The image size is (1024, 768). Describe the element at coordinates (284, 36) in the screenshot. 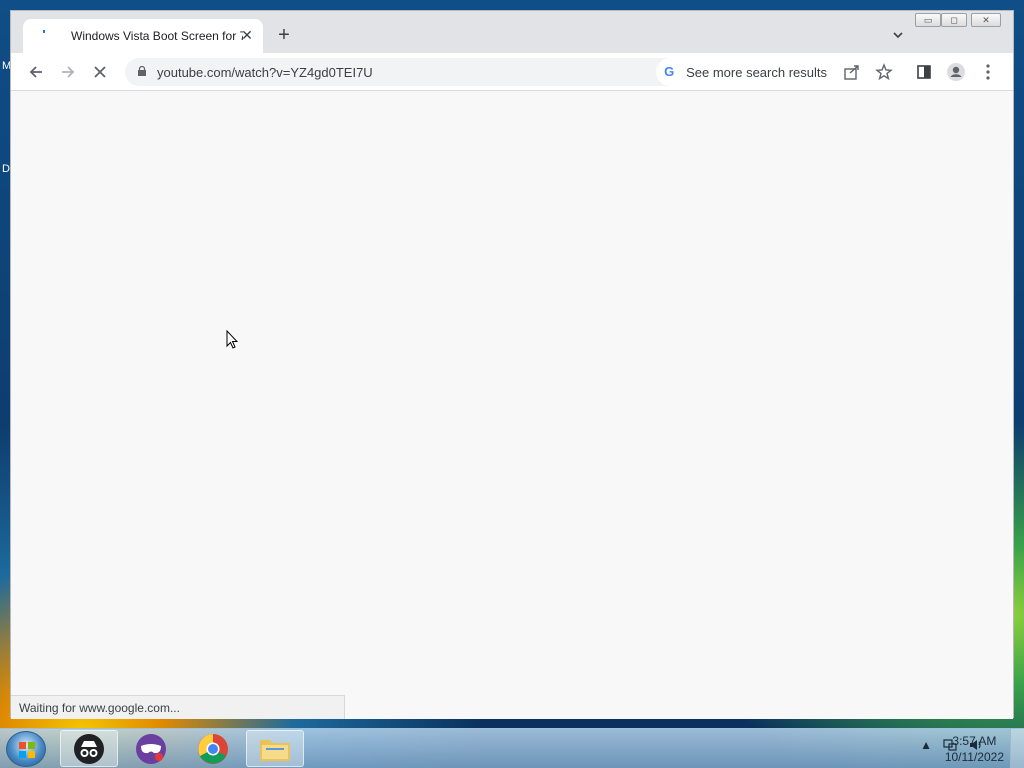

I see `new-tab-button: +` at that location.